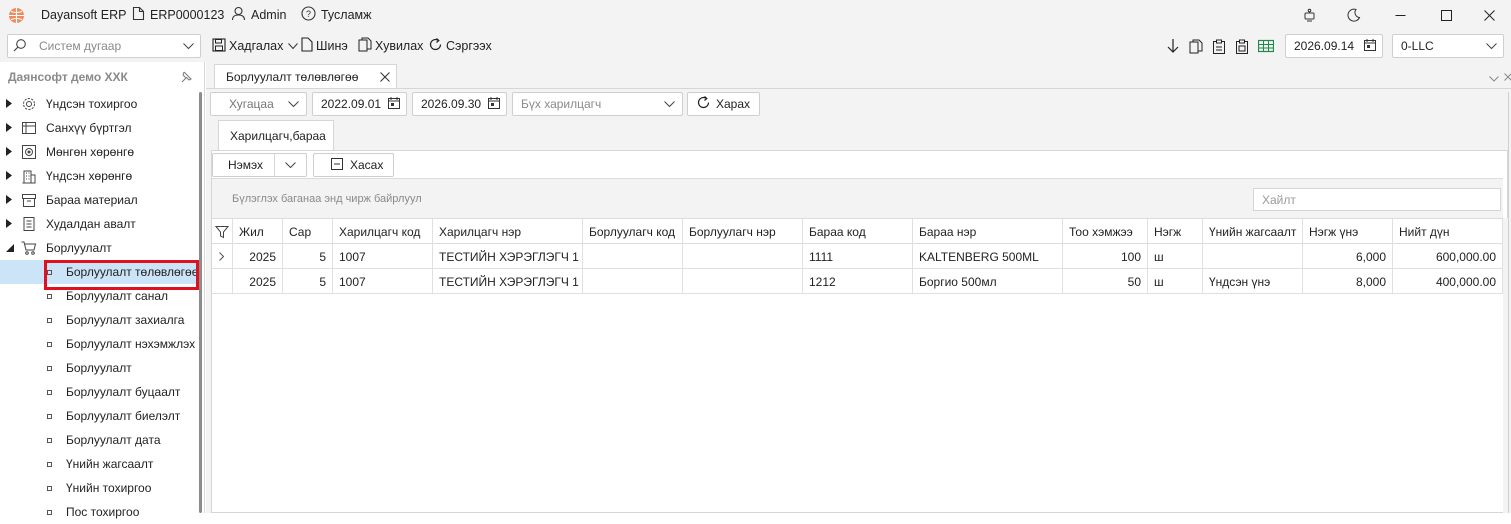  I want to click on cell-item-code: 1111, so click(858, 256).